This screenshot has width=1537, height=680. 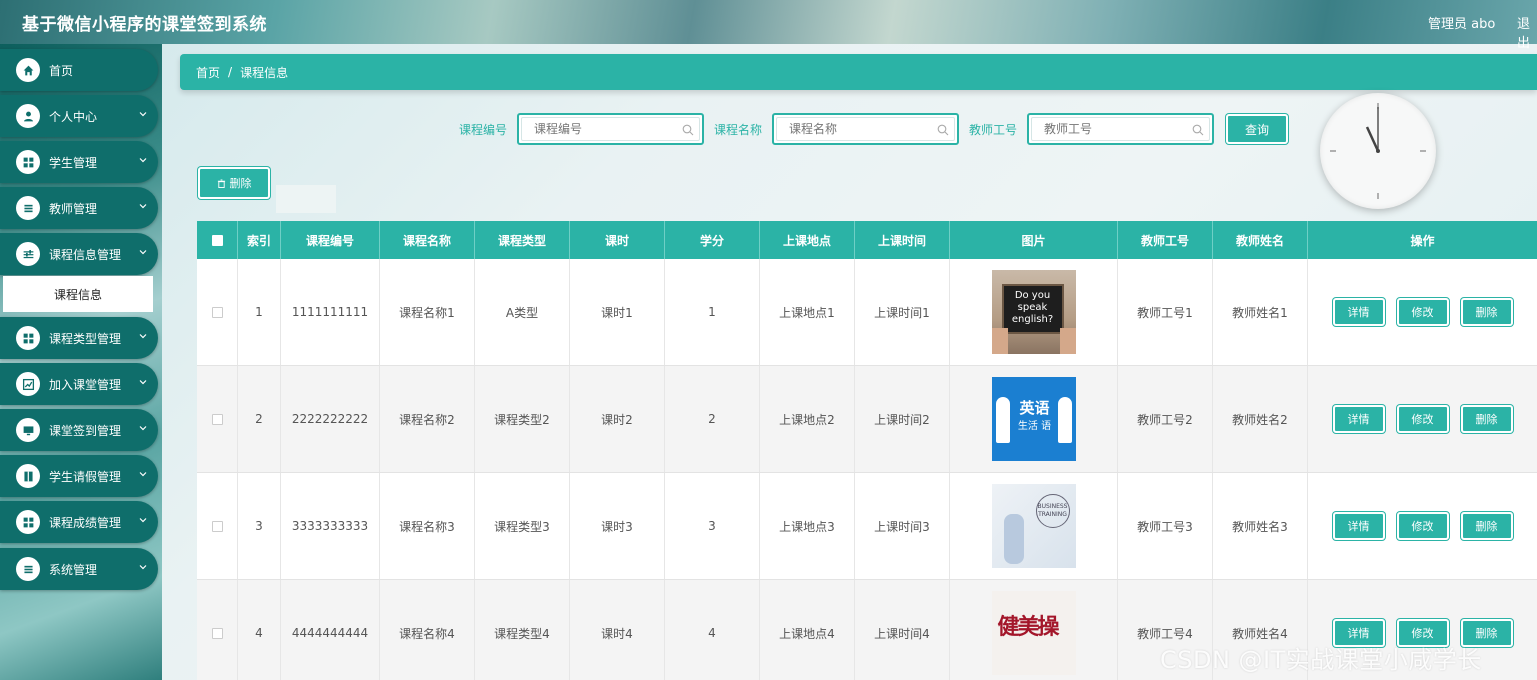 What do you see at coordinates (330, 526) in the screenshot?
I see `cell-course-no: 3333333333` at bounding box center [330, 526].